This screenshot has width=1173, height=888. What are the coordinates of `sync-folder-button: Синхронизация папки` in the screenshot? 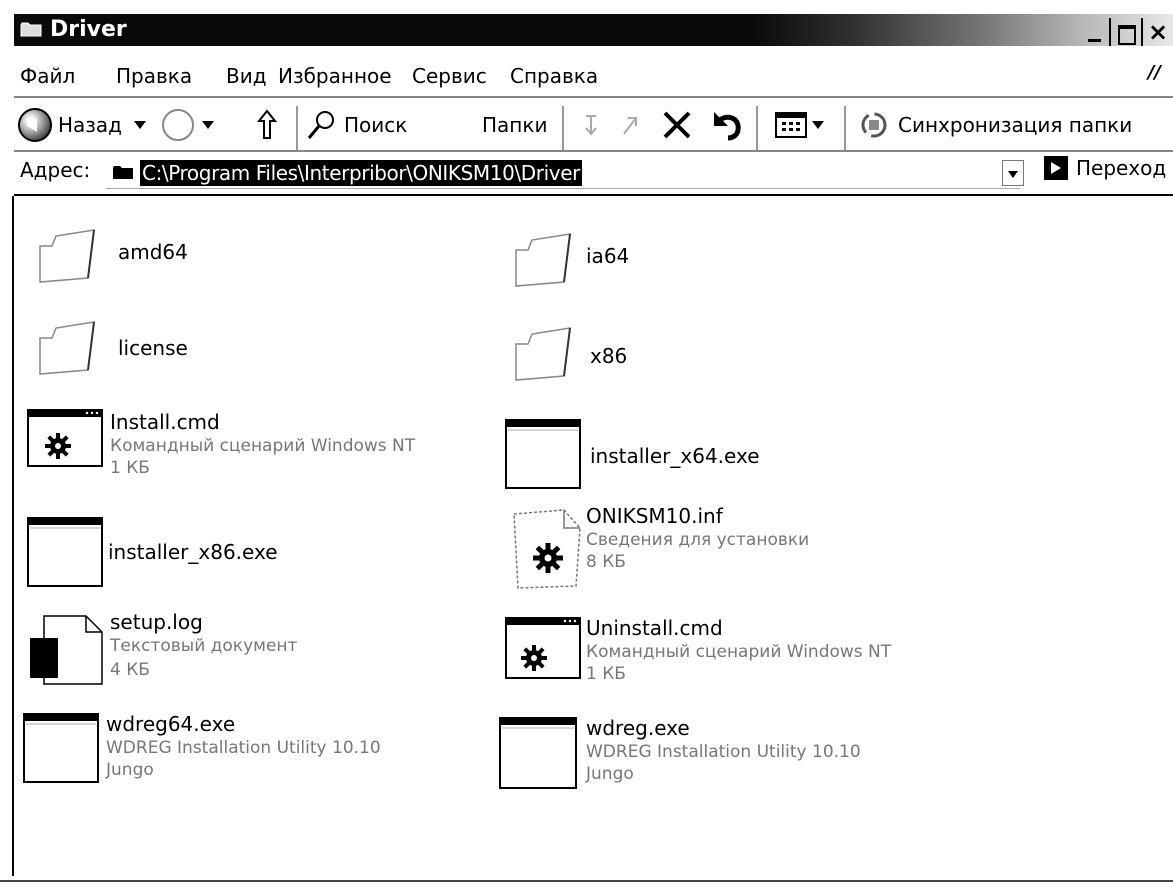 It's located at (995, 125).